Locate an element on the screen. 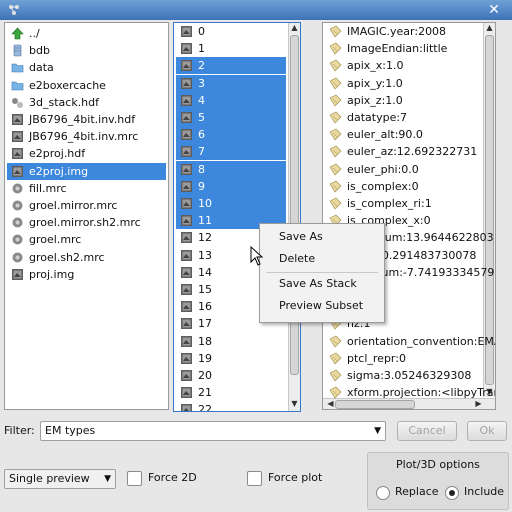  file-item: fill.mrc is located at coordinates (86, 188).